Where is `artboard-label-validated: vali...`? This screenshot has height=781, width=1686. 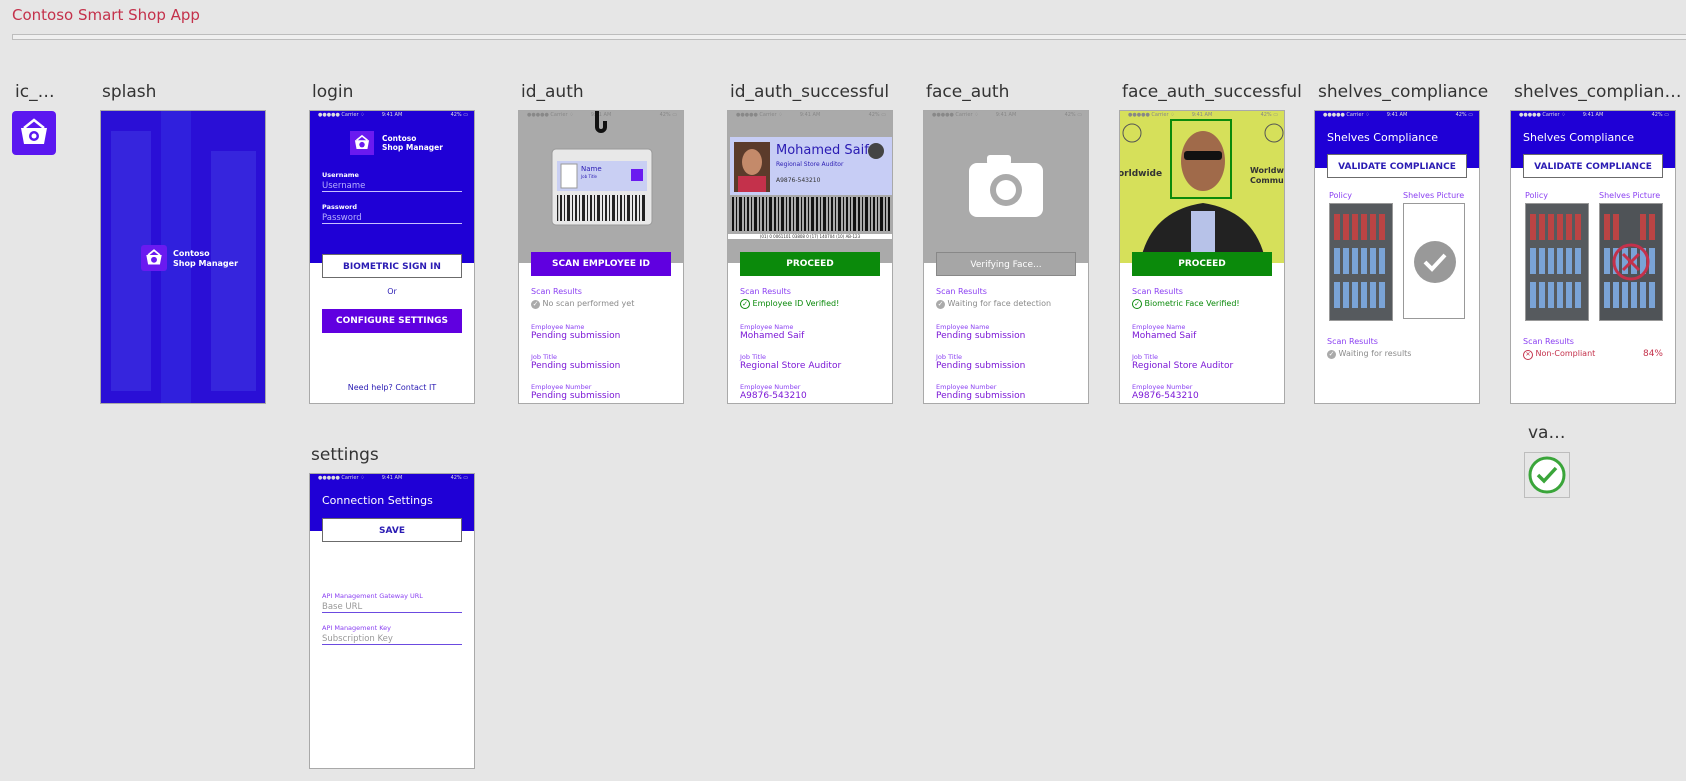
artboard-label-validated: vali... is located at coordinates (1548, 433).